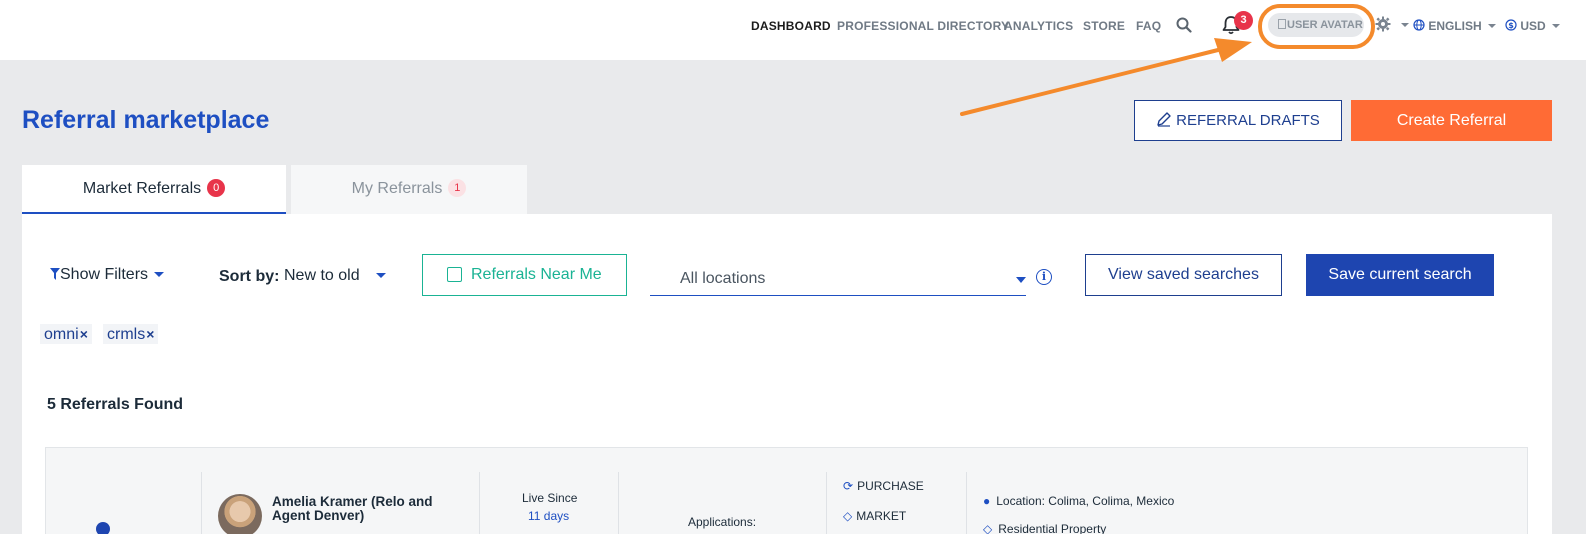  I want to click on map-pin-icon: ●, so click(987, 501).